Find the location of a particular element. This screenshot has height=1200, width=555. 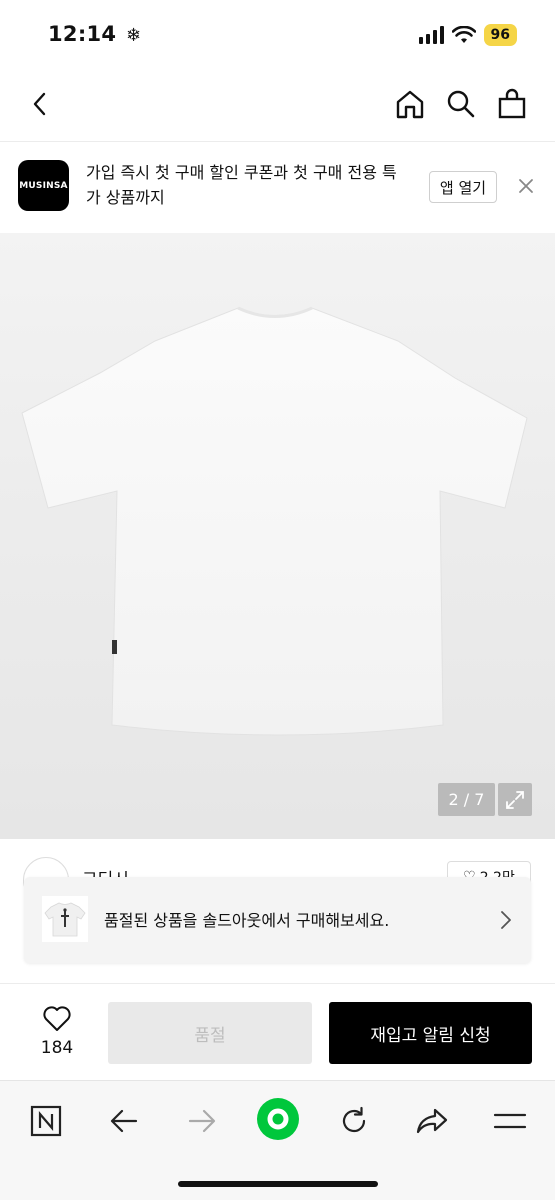

browser-forward-button is located at coordinates (202, 1121).